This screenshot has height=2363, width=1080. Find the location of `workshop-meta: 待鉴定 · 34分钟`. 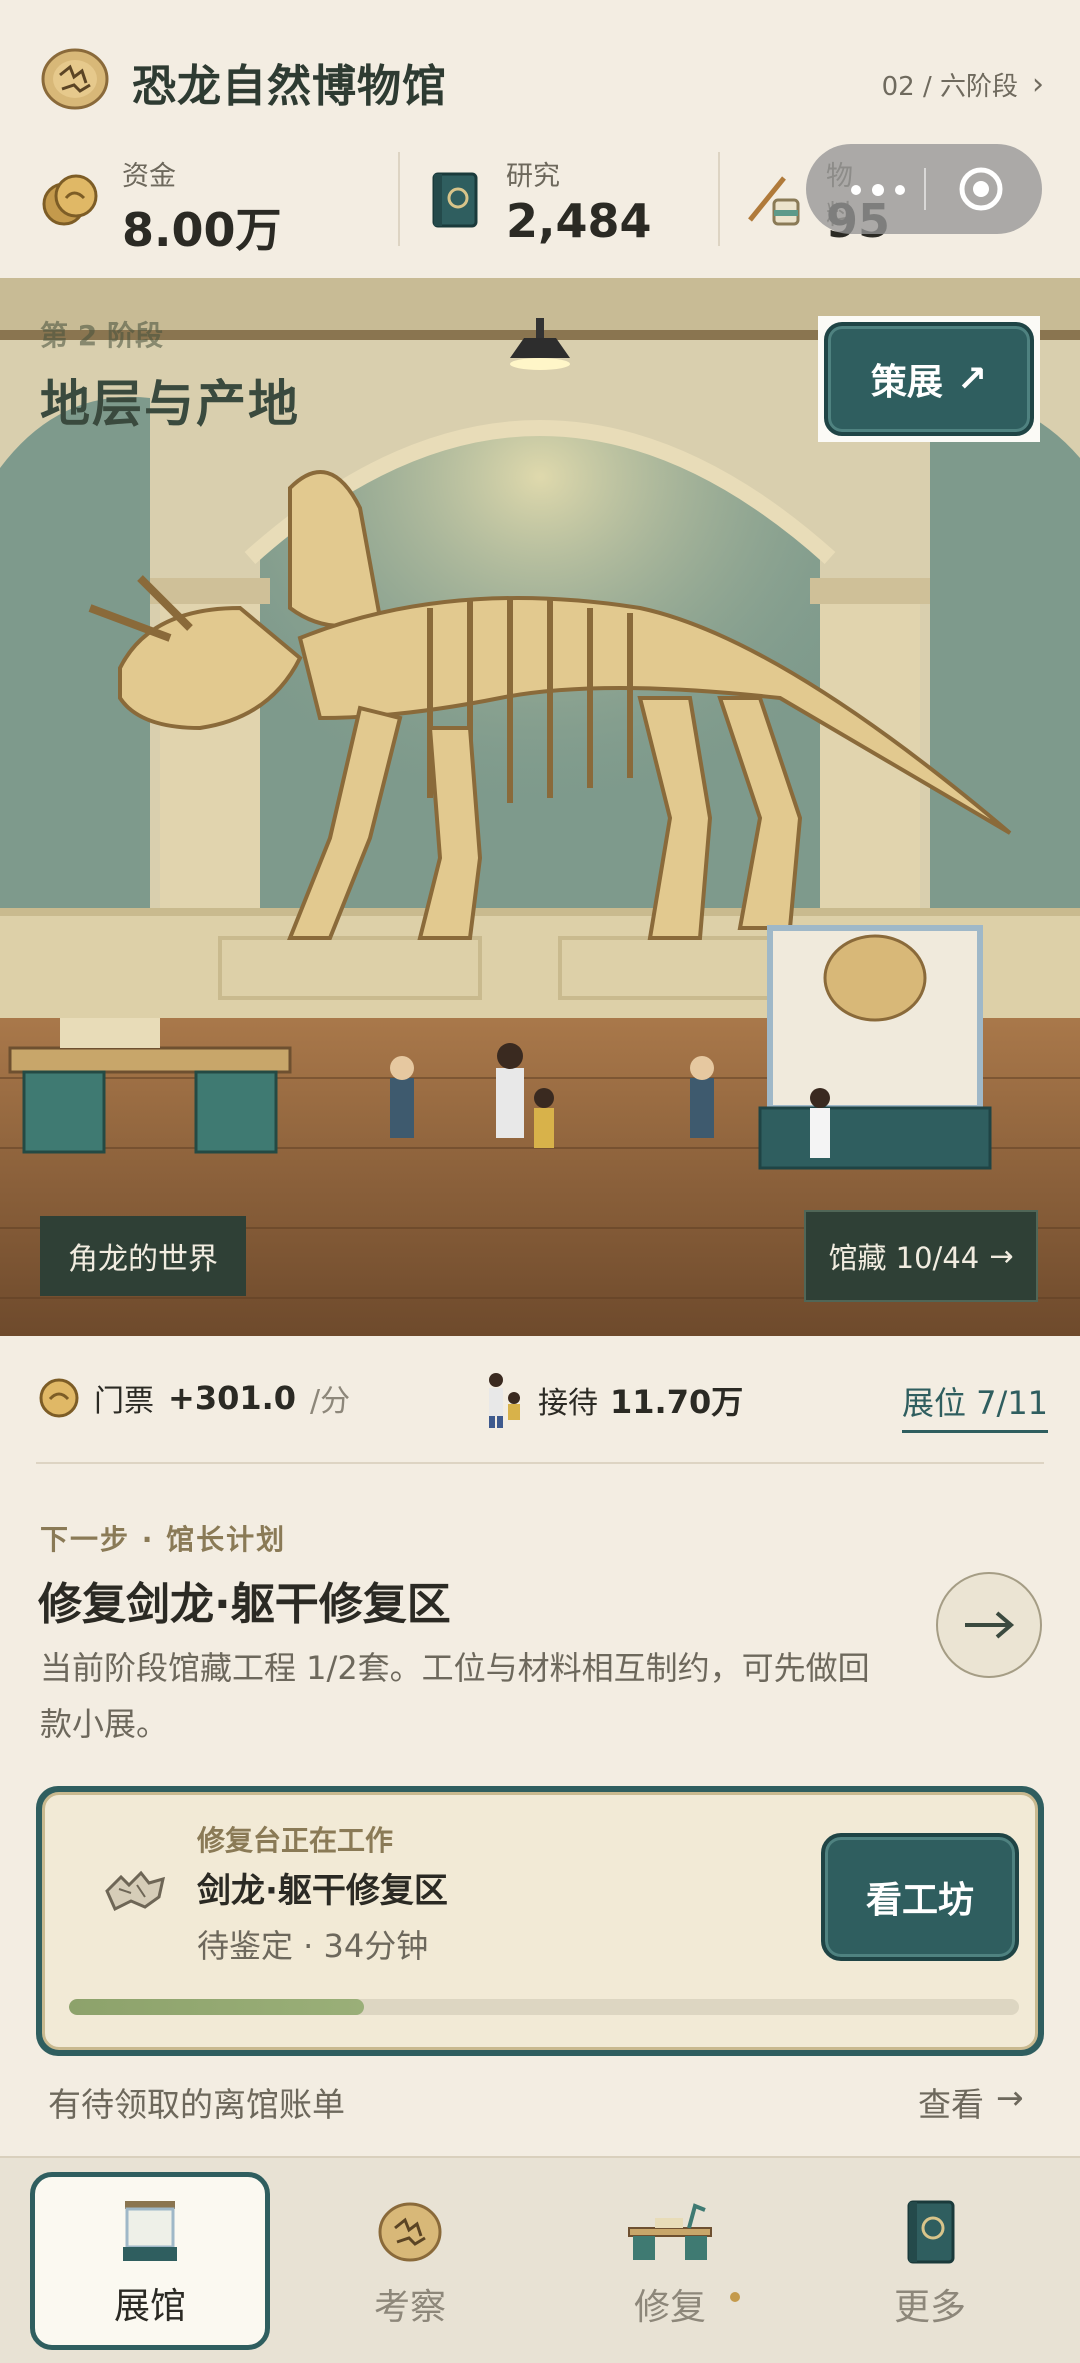

workshop-meta: 待鉴定 · 34分钟 is located at coordinates (313, 1946).